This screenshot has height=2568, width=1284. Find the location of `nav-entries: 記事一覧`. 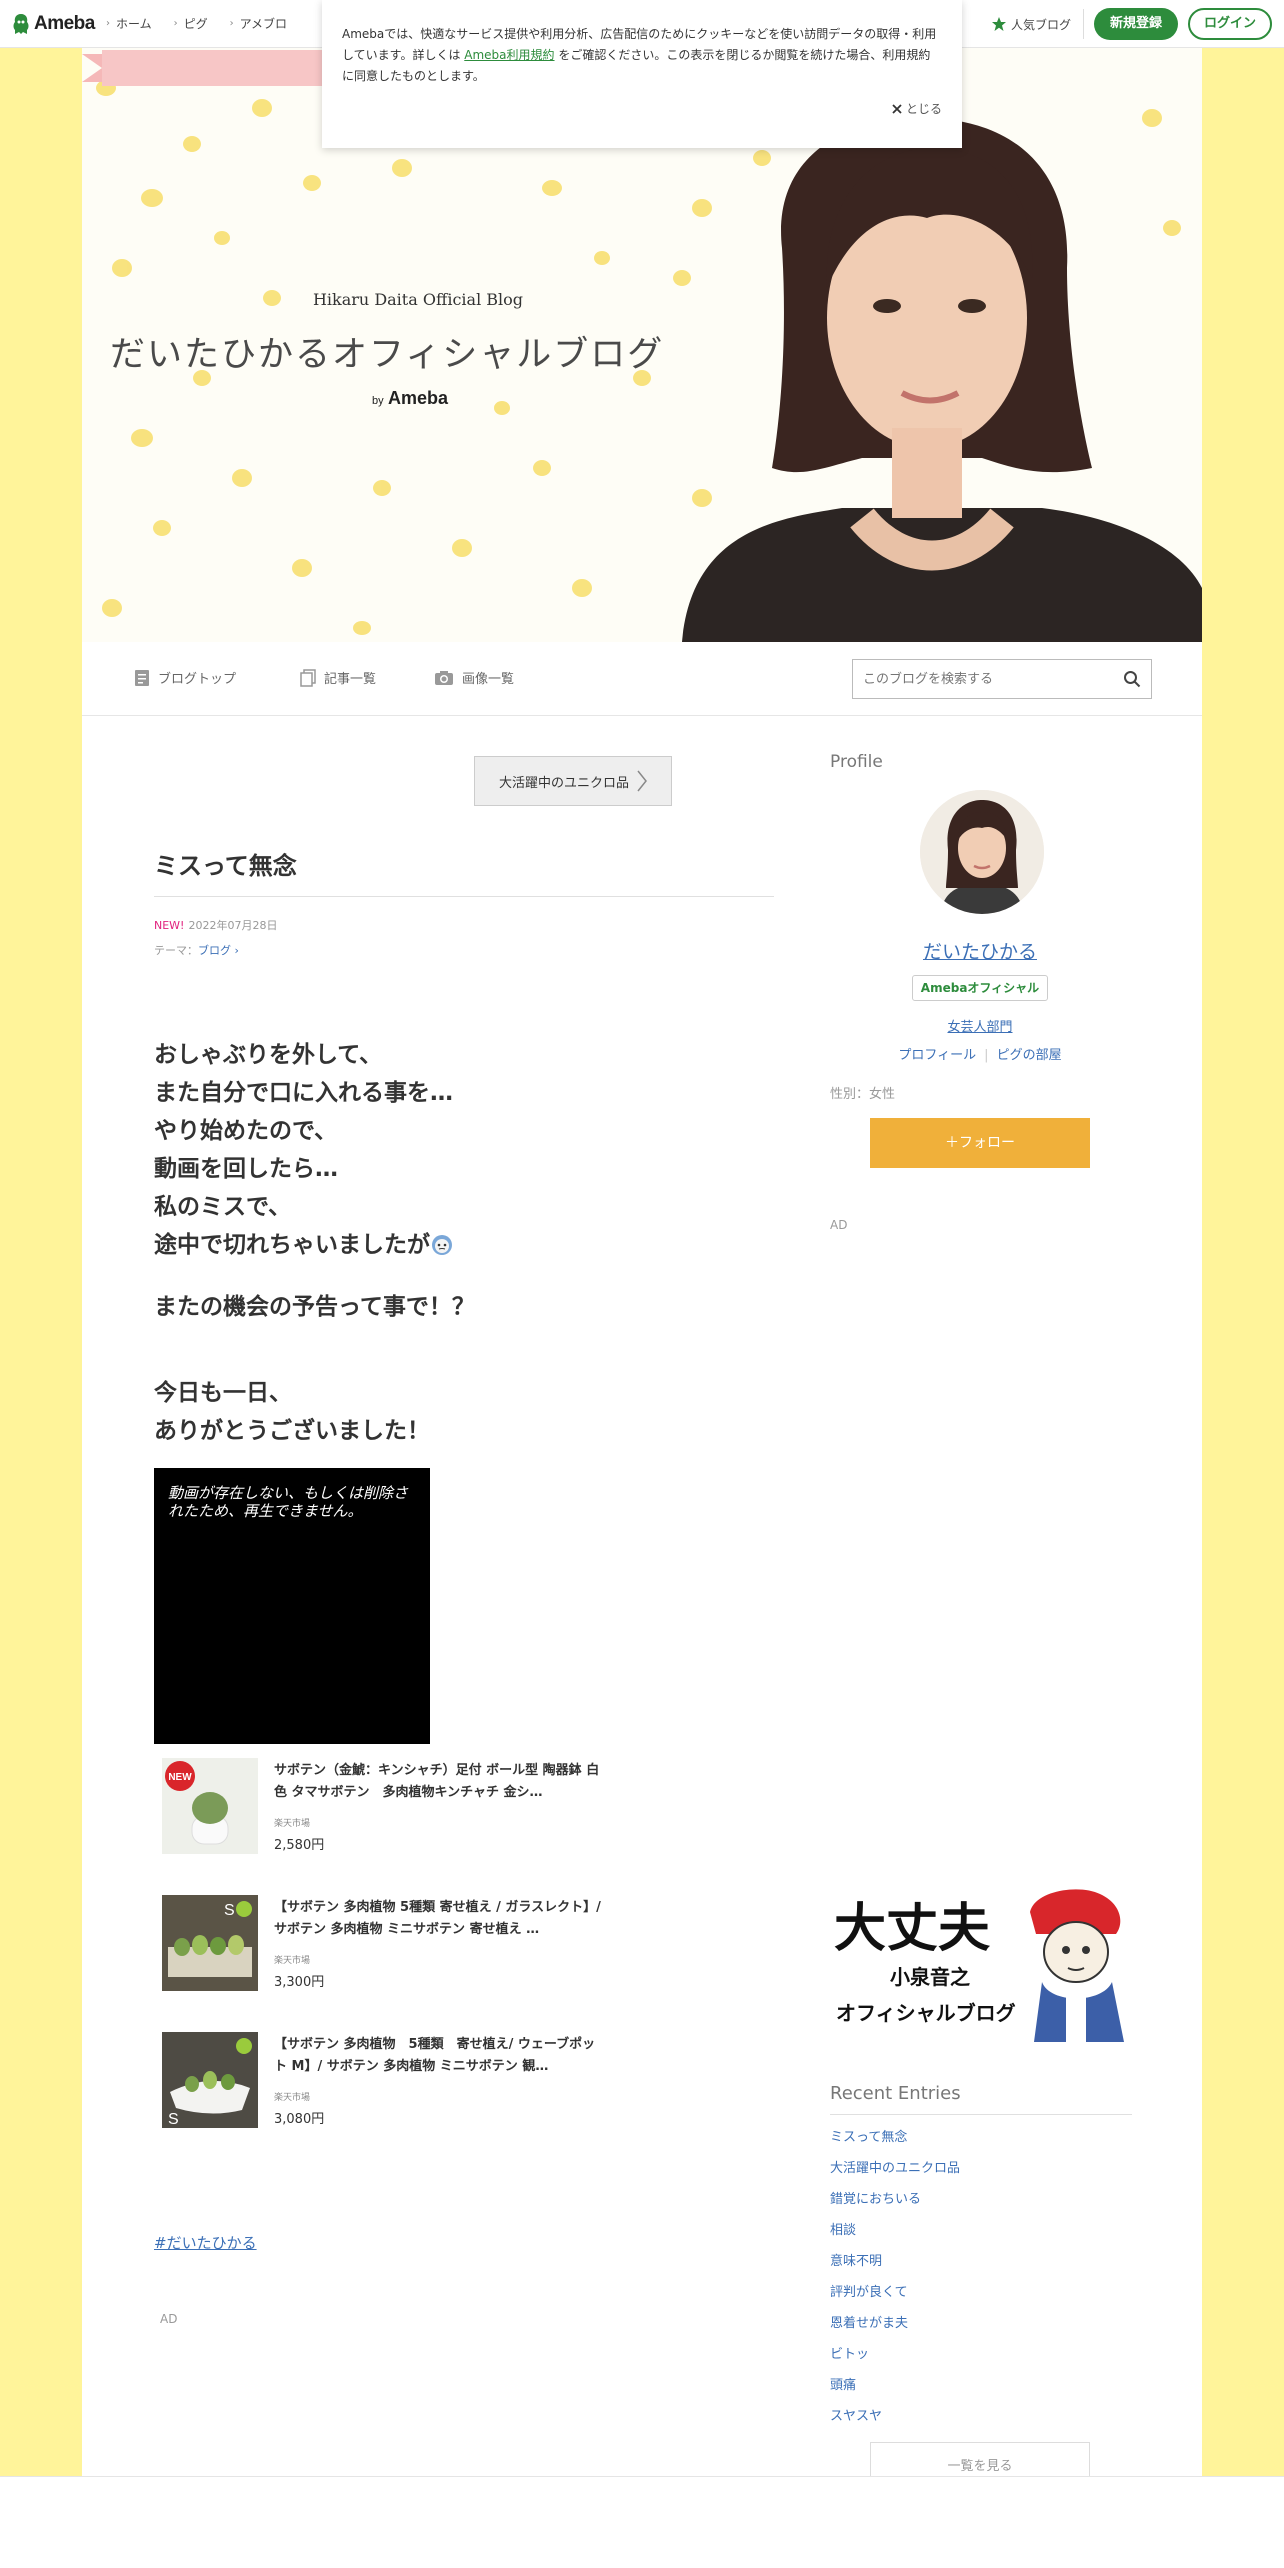

nav-entries: 記事一覧 is located at coordinates (338, 677).